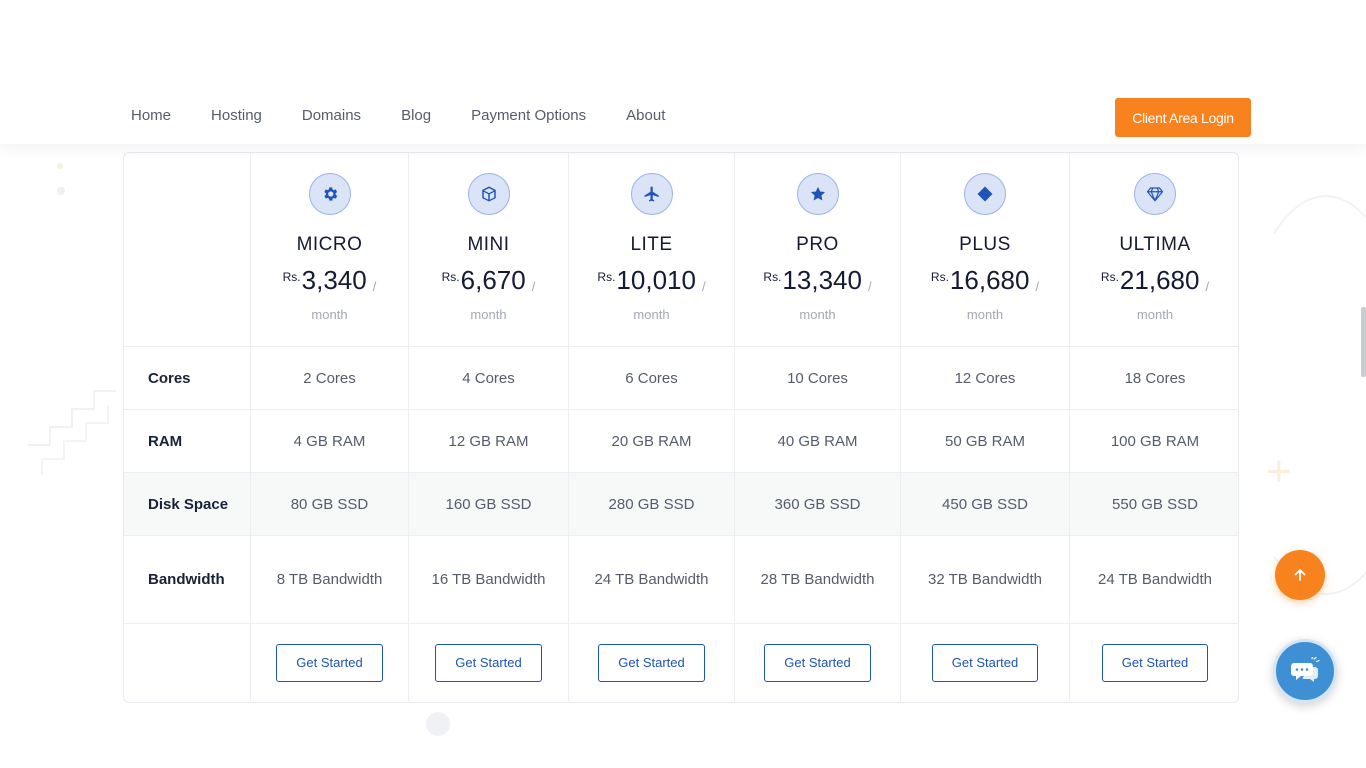  Describe the element at coordinates (1154, 441) in the screenshot. I see `ram-value: 100 GB RAM` at that location.